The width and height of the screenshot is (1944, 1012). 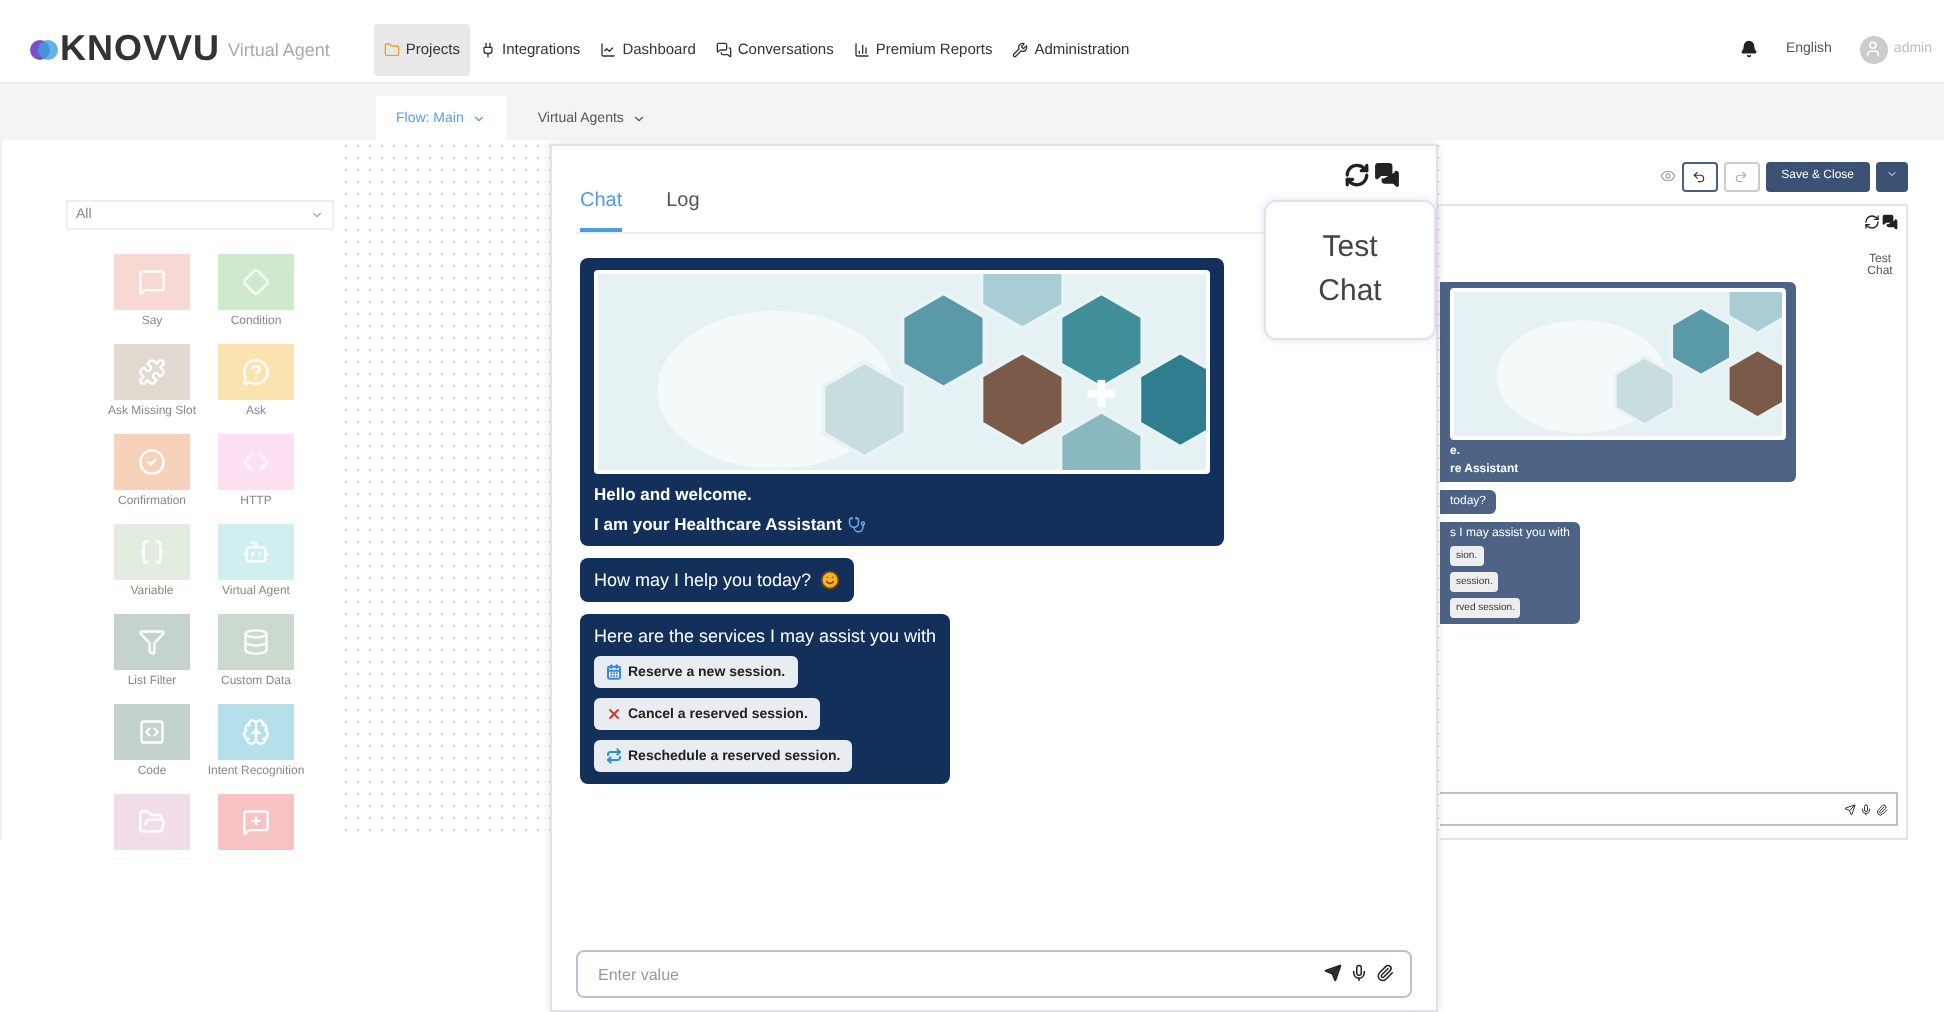 What do you see at coordinates (614, 672) in the screenshot?
I see `calendar-icon` at bounding box center [614, 672].